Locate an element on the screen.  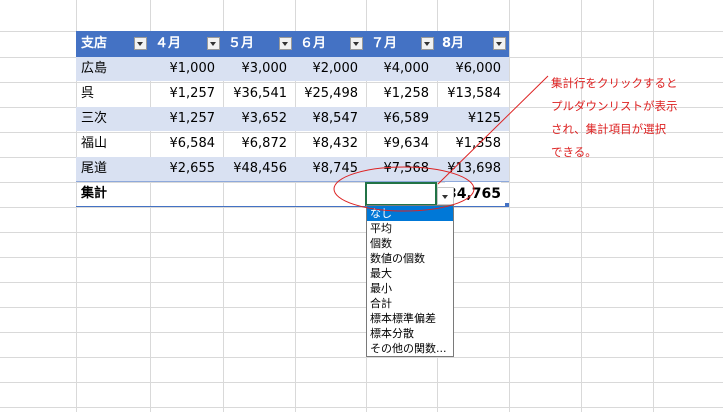
annotation-line: 集計行をクリックすると is located at coordinates (614, 83).